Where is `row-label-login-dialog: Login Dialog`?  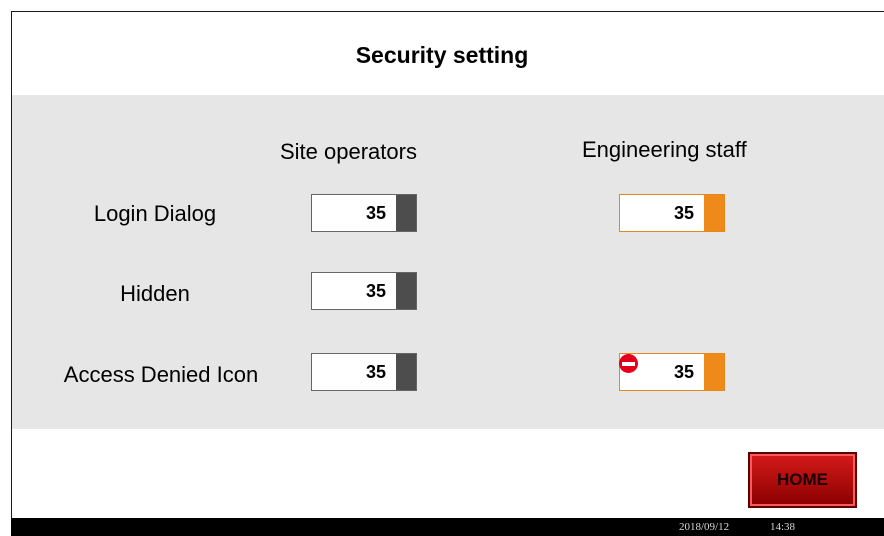 row-label-login-dialog: Login Dialog is located at coordinates (155, 213).